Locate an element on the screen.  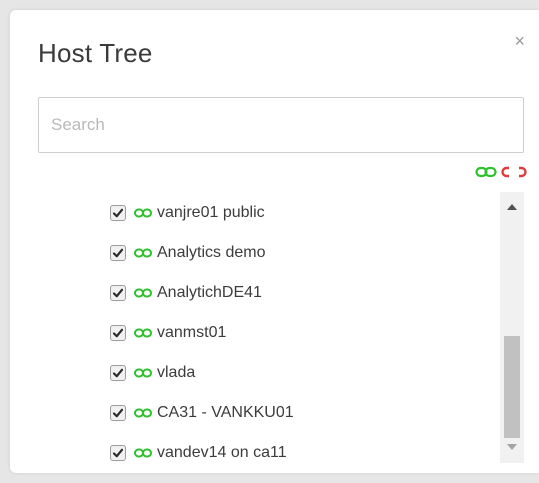
tree-item: vlada is located at coordinates (152, 373).